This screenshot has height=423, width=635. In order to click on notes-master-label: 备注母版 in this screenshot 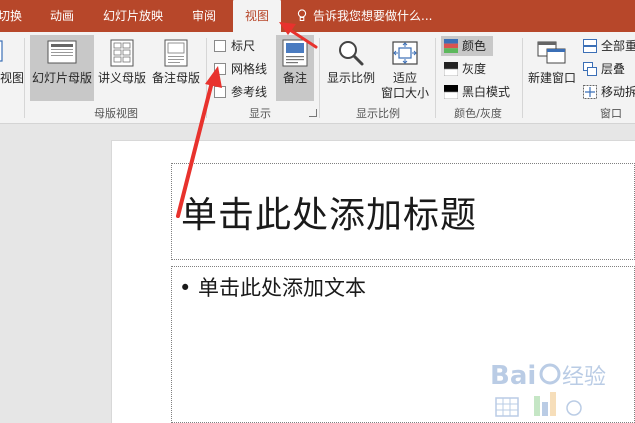, I will do `click(175, 78)`.